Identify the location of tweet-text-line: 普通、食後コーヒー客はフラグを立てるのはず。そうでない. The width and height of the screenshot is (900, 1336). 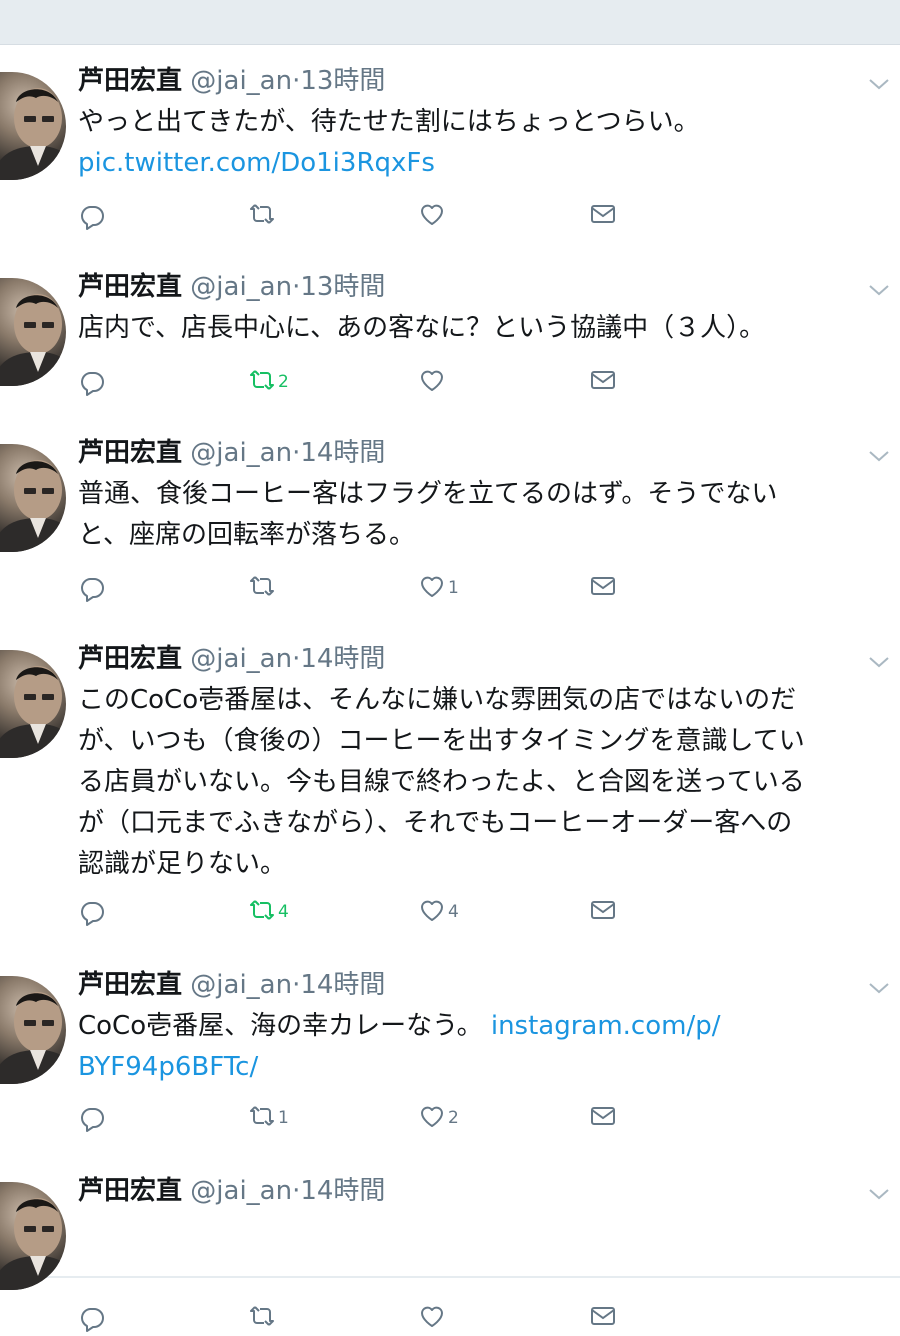
(485, 494).